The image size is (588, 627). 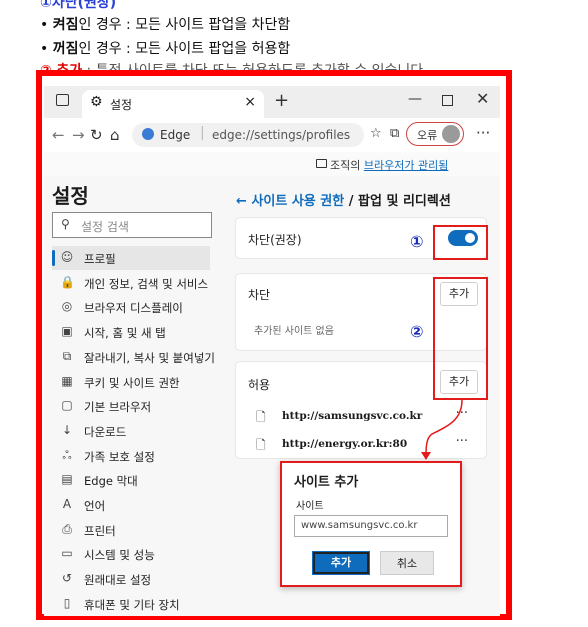 I want to click on sidebar-item-label: 브라우저 디스플레이, so click(x=133, y=308).